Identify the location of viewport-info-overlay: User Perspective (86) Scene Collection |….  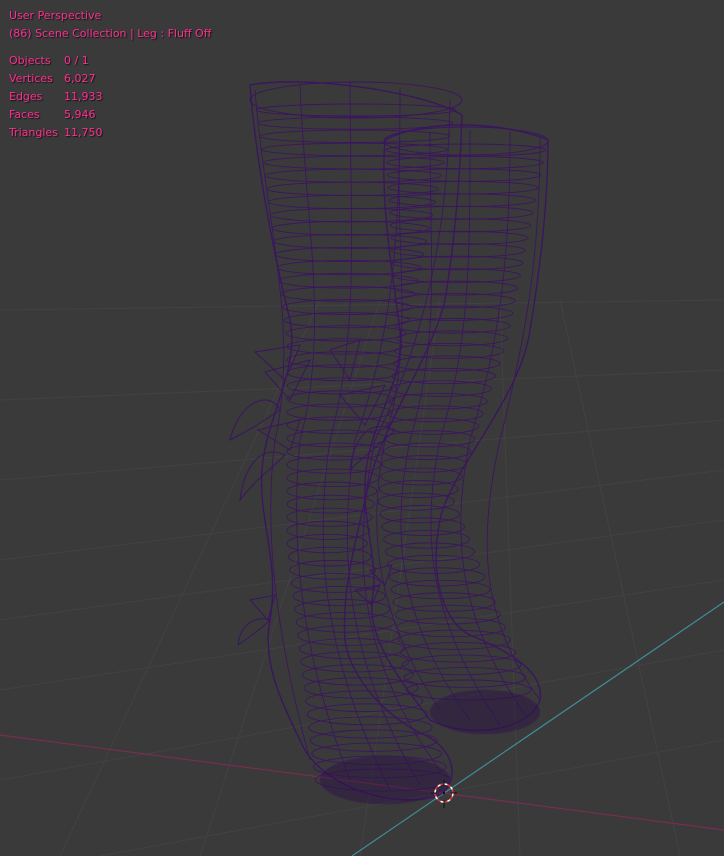
(110, 74).